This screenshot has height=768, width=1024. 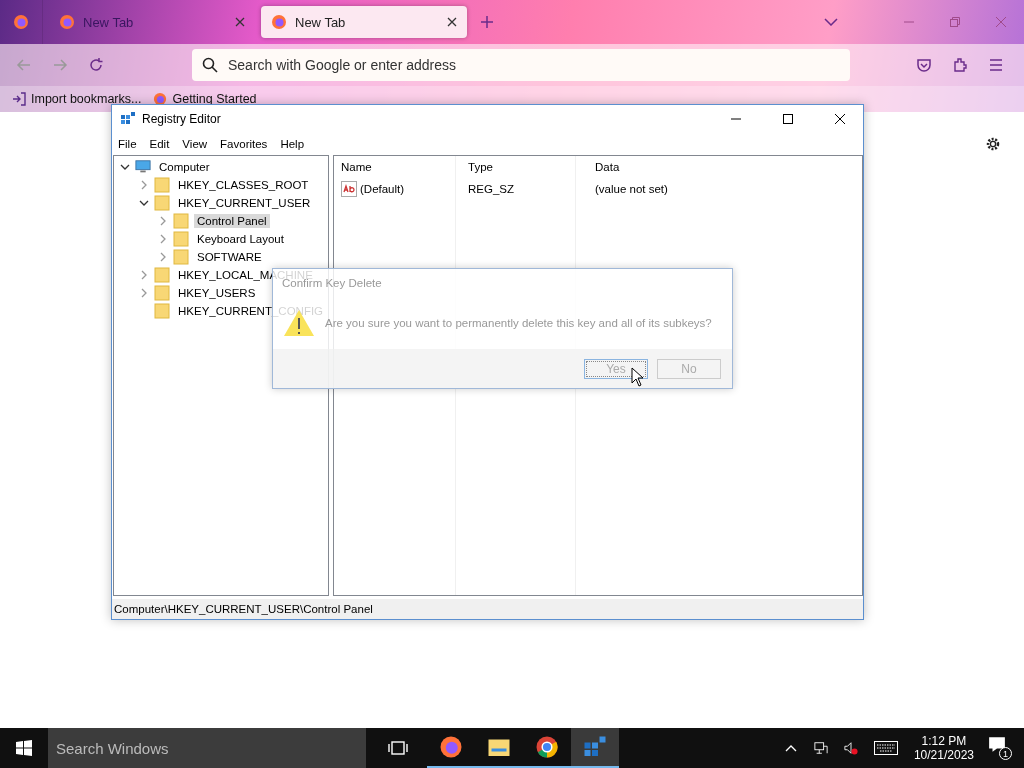 I want to click on bookmark-link: Getting Started, so click(x=205, y=99).